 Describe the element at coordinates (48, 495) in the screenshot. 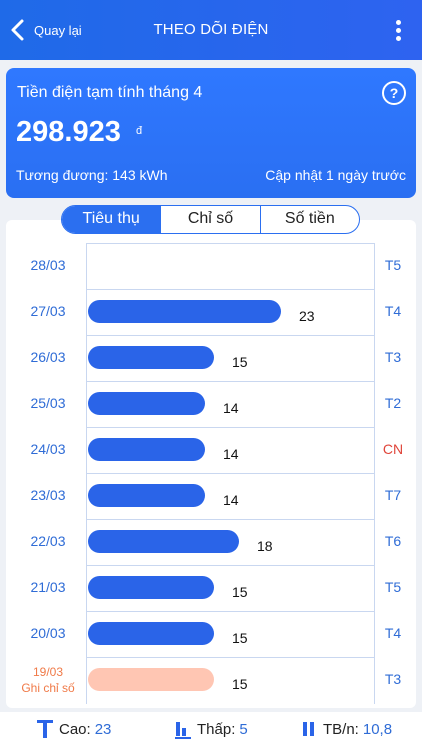

I see `date-label: 23/03` at that location.